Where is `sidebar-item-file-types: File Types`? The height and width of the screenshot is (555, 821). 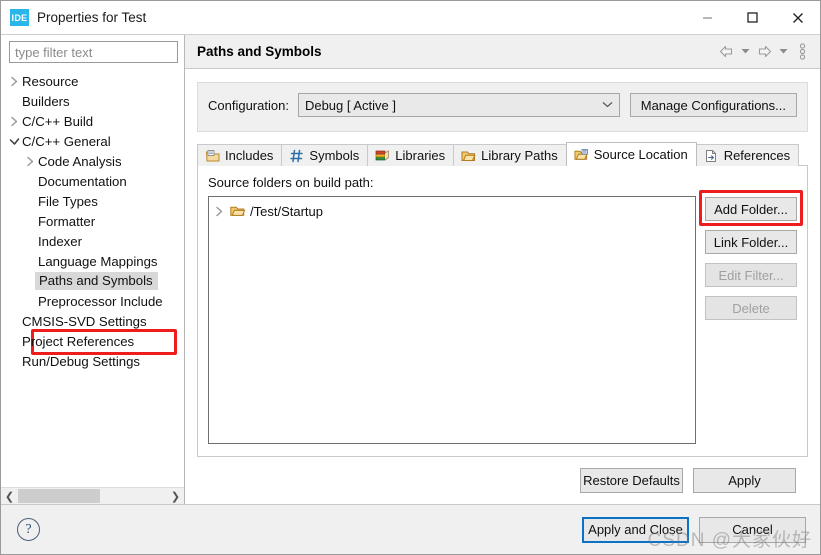
sidebar-item-file-types: File Types is located at coordinates (92, 201).